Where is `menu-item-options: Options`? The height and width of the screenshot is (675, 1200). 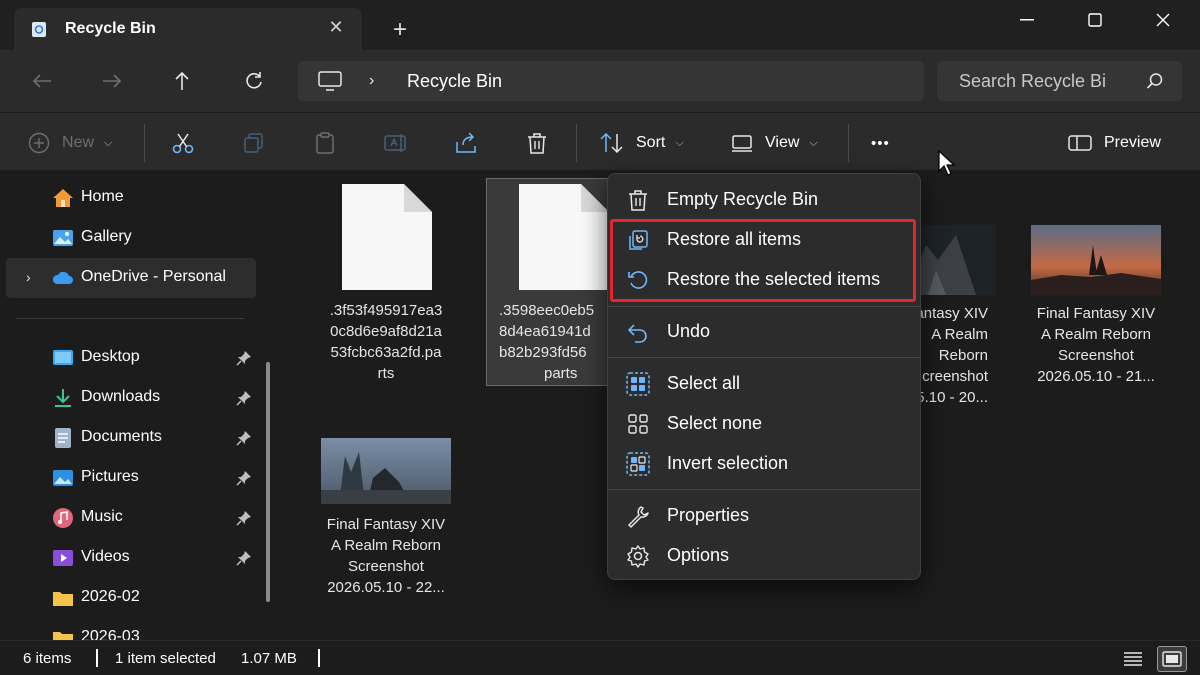 menu-item-options: Options is located at coordinates (764, 555).